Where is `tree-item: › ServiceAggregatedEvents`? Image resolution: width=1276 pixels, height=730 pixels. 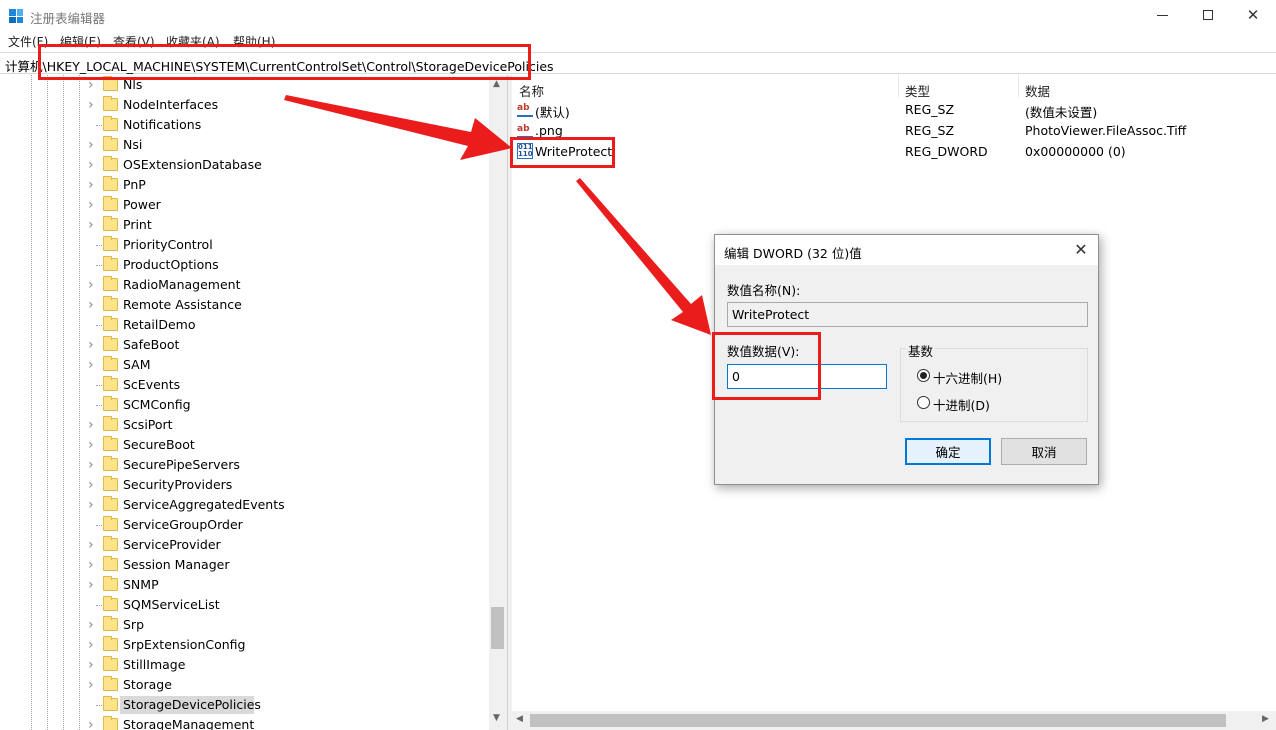
tree-item: › ServiceAggregatedEvents is located at coordinates (244, 505).